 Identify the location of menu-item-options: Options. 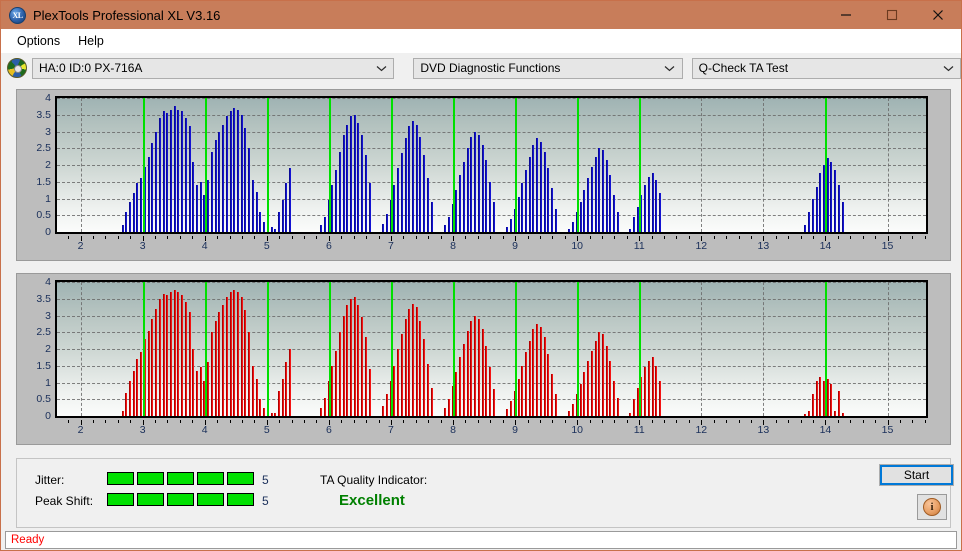
(38, 41).